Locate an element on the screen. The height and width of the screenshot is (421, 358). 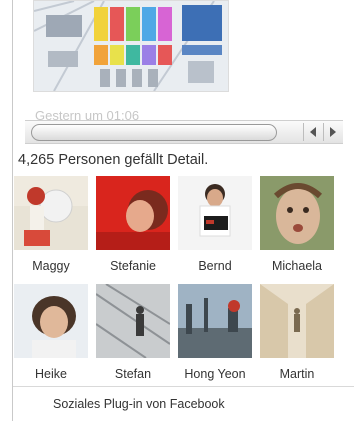
scroll-left-button is located at coordinates (312, 132).